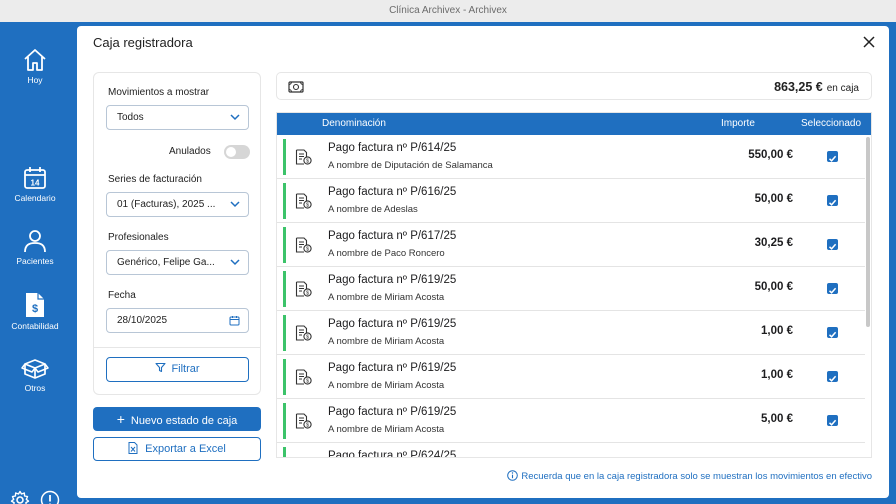  Describe the element at coordinates (392, 236) in the screenshot. I see `row-title: Pago factura nº P/617/25` at that location.